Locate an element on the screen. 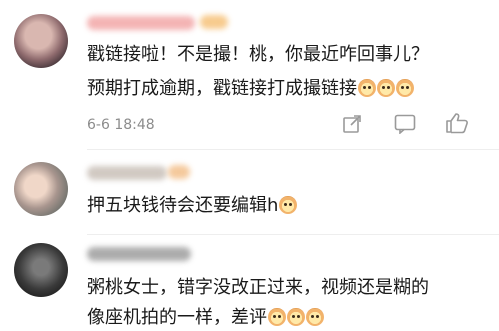 The width and height of the screenshot is (499, 331). like-icon is located at coordinates (457, 125).